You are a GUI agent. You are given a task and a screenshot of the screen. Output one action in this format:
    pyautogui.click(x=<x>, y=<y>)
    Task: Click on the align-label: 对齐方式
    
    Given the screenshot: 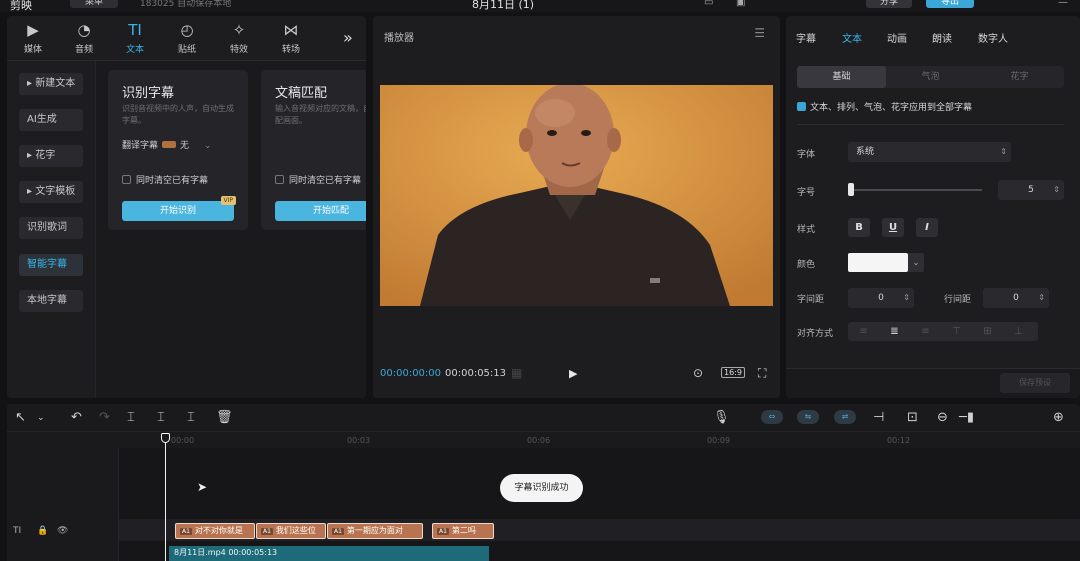 What is the action you would take?
    pyautogui.click(x=815, y=334)
    